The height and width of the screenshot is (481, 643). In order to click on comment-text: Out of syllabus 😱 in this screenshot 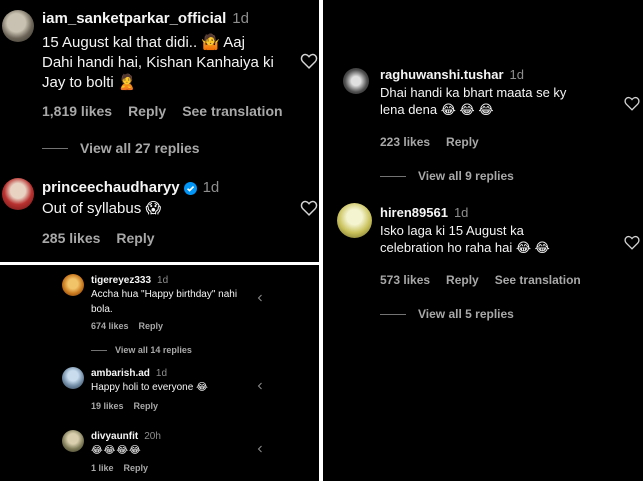, I will do `click(102, 208)`.